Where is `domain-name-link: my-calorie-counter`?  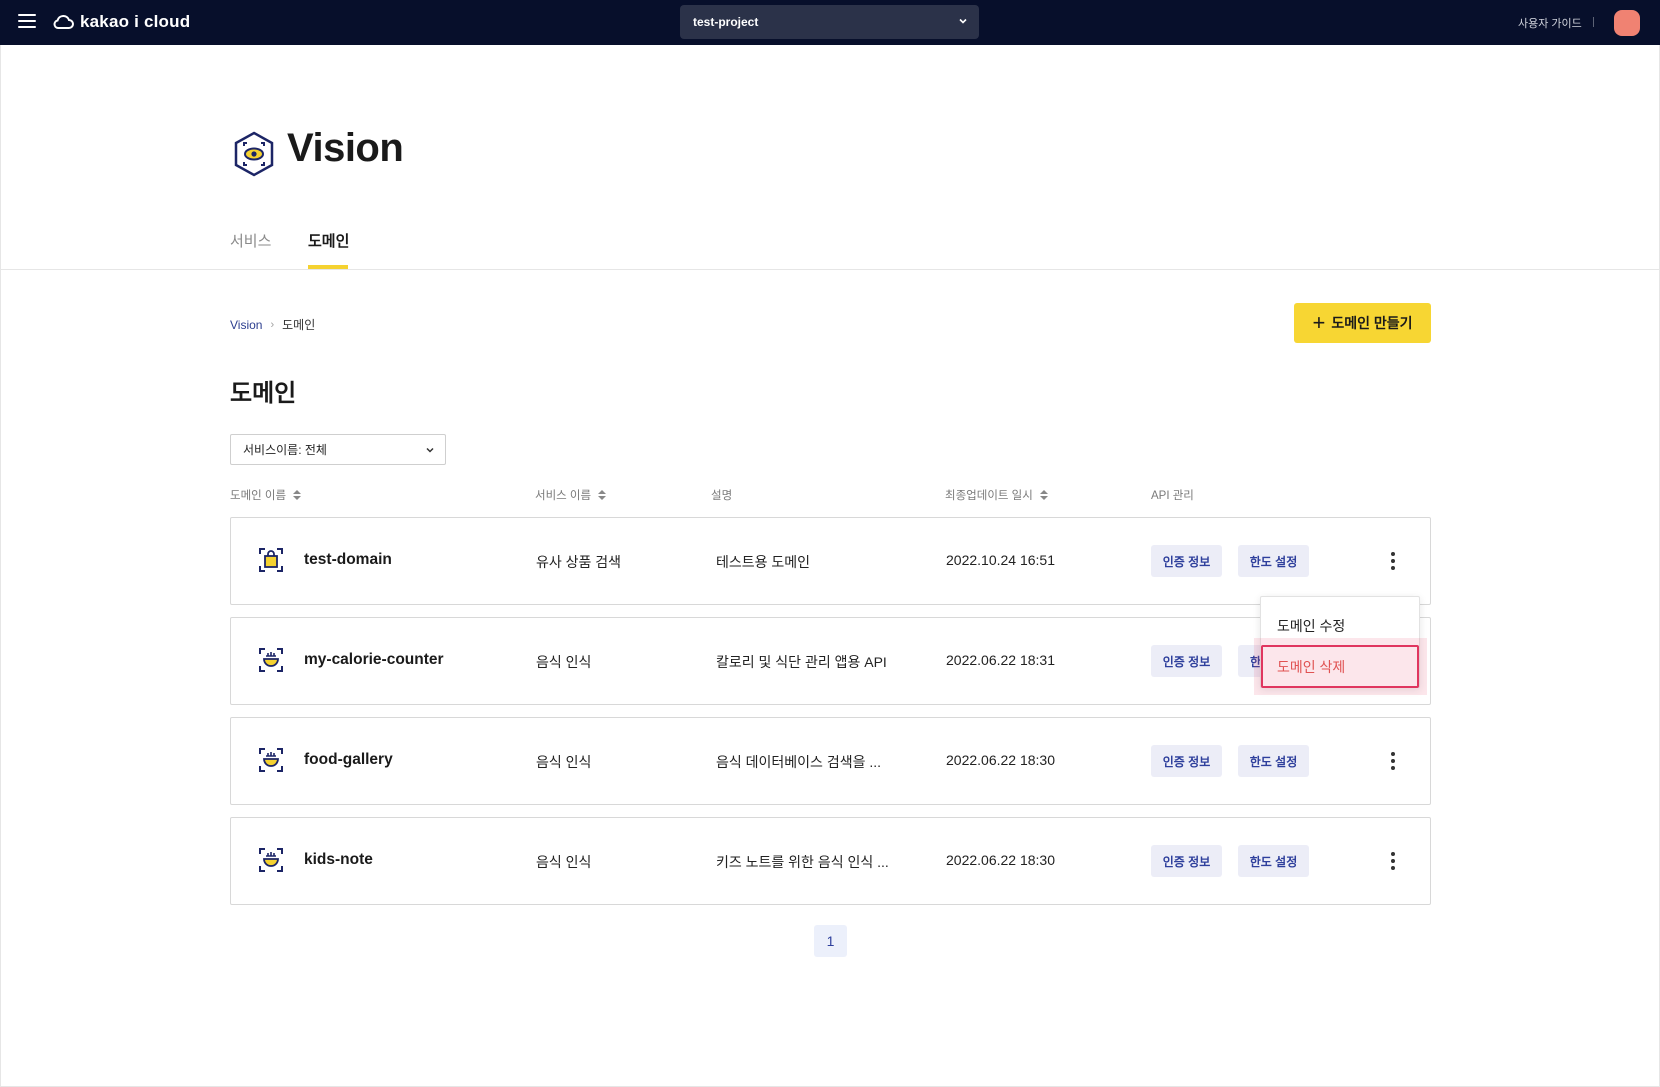
domain-name-link: my-calorie-counter is located at coordinates (374, 660).